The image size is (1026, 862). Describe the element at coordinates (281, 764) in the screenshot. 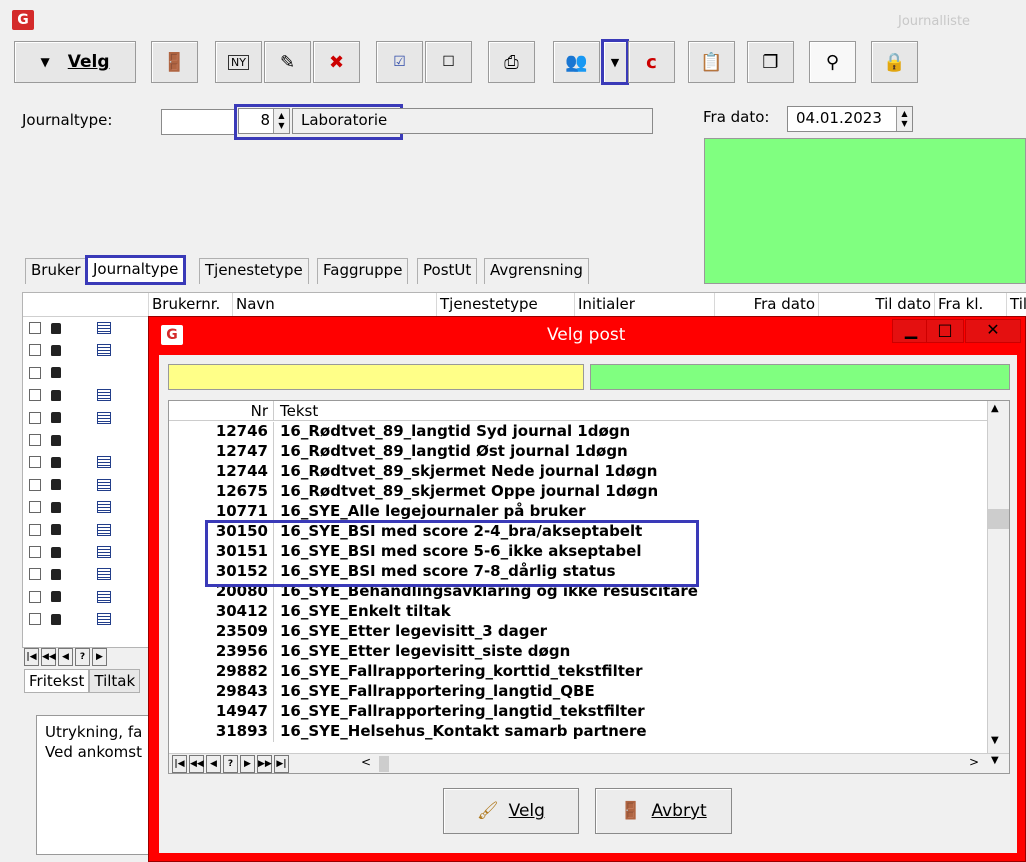

I see `list-nav-last-button: ▶|` at that location.